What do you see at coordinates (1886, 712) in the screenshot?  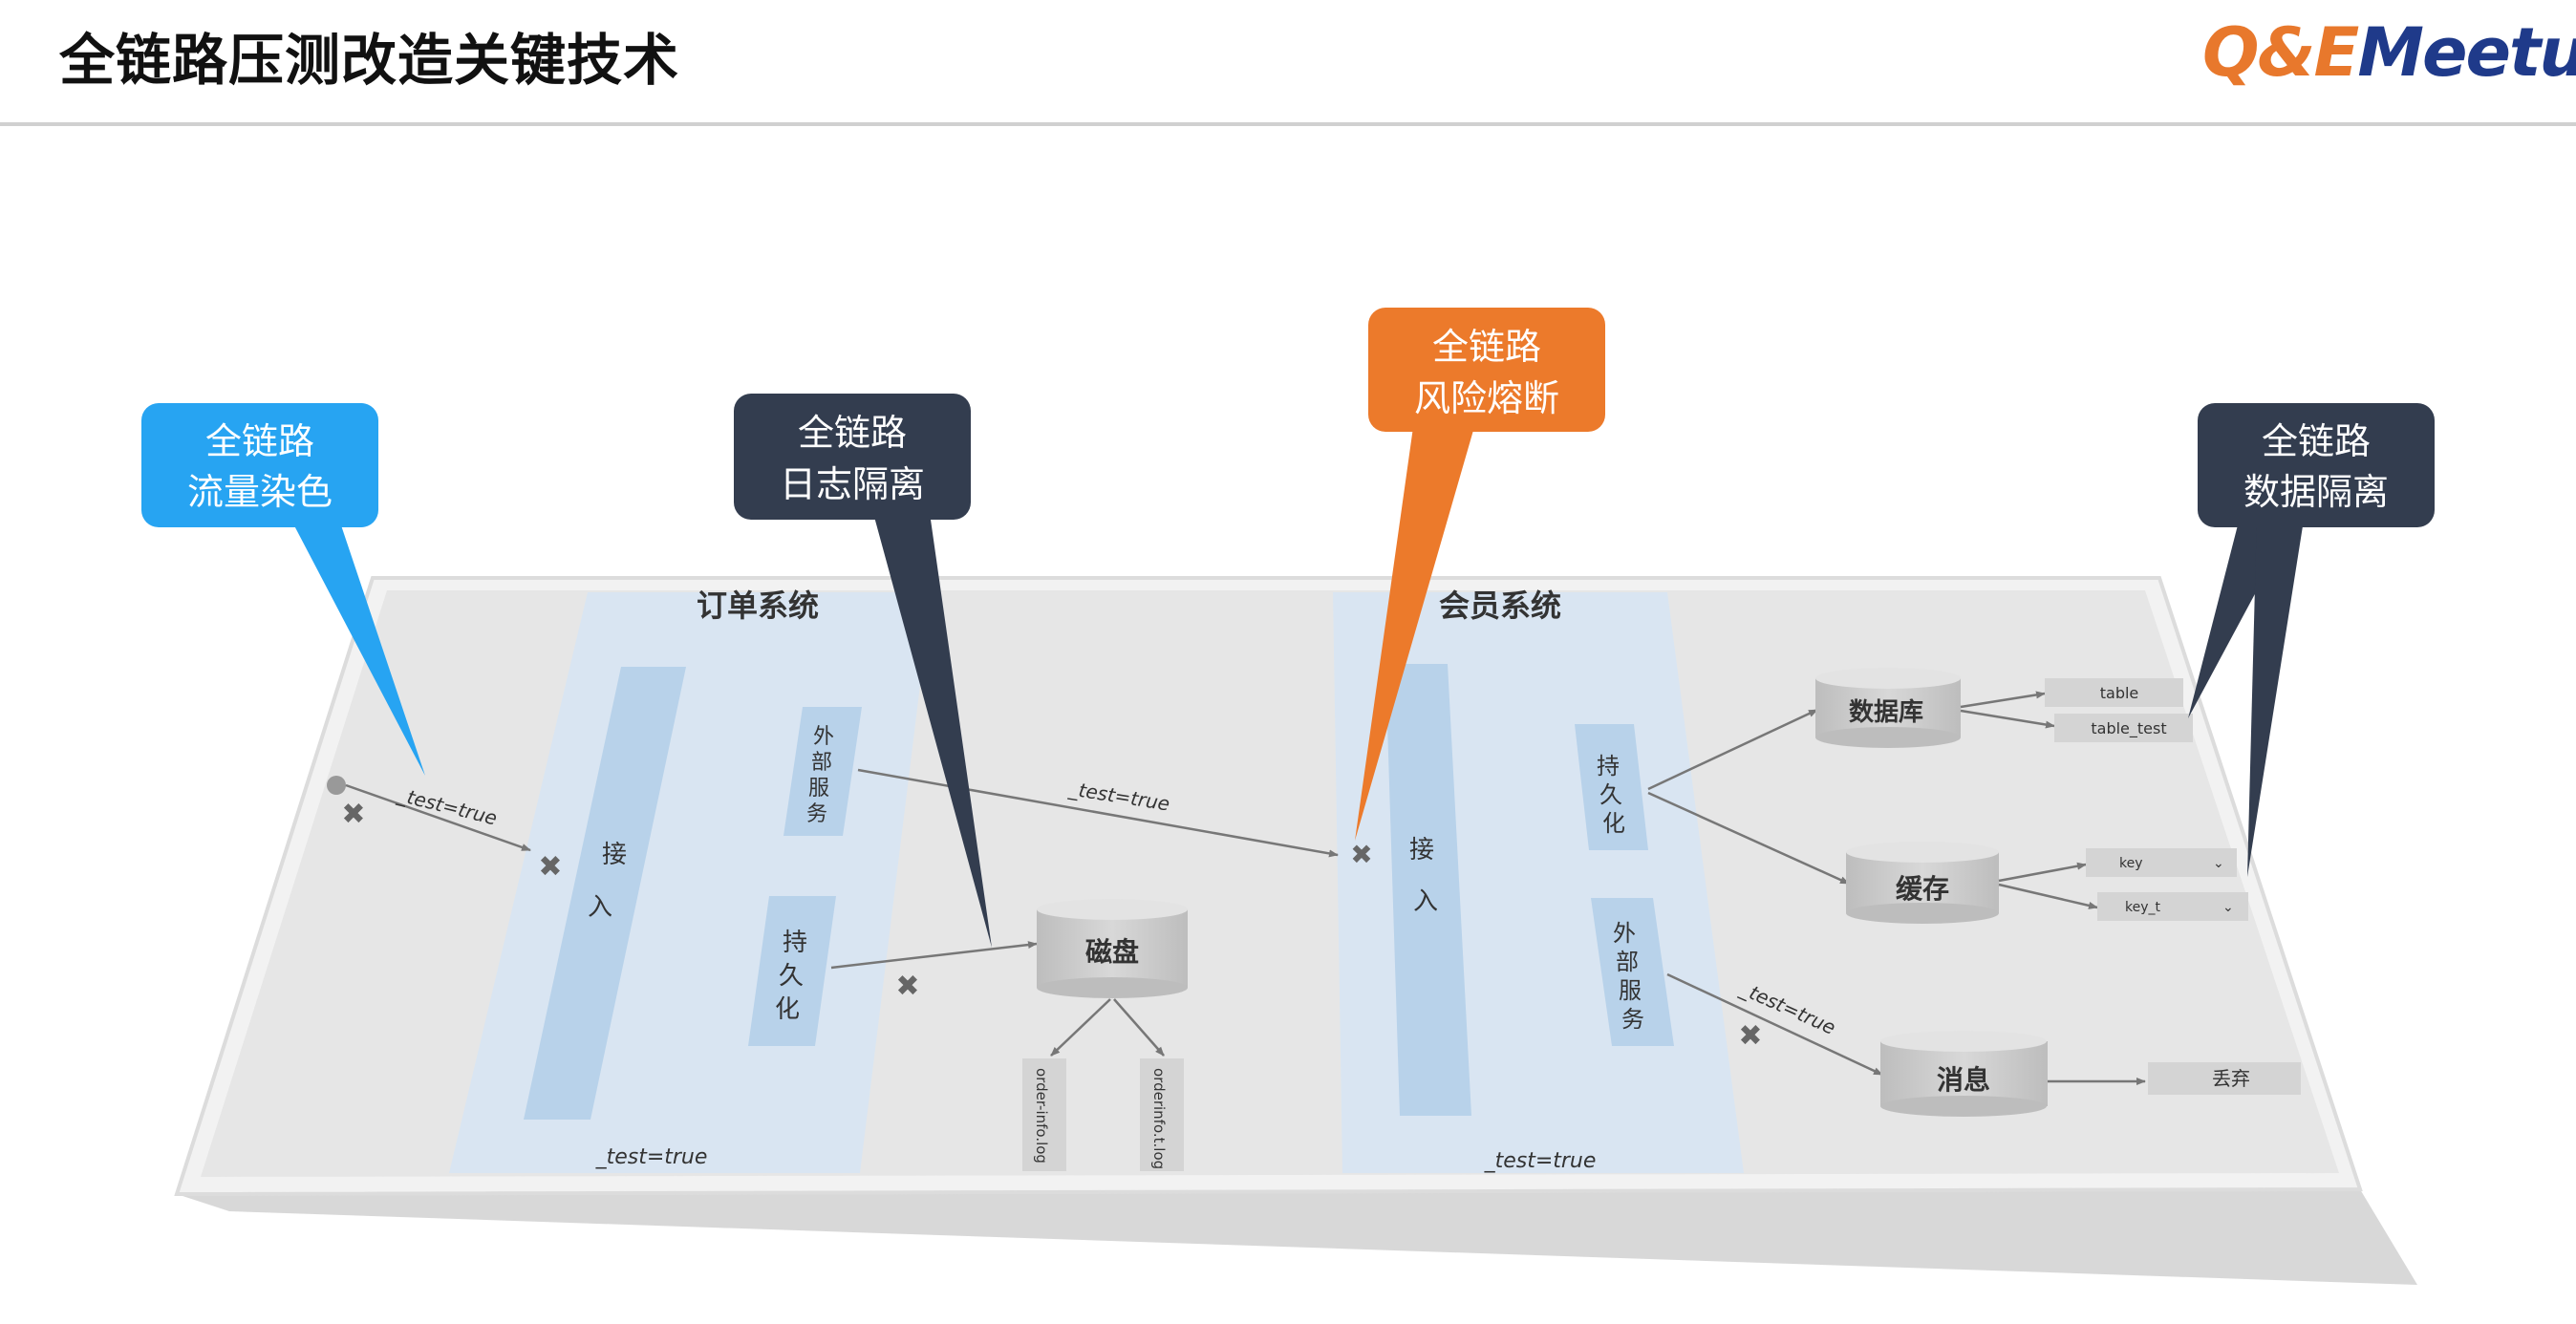 I see `database-label: 数据库` at bounding box center [1886, 712].